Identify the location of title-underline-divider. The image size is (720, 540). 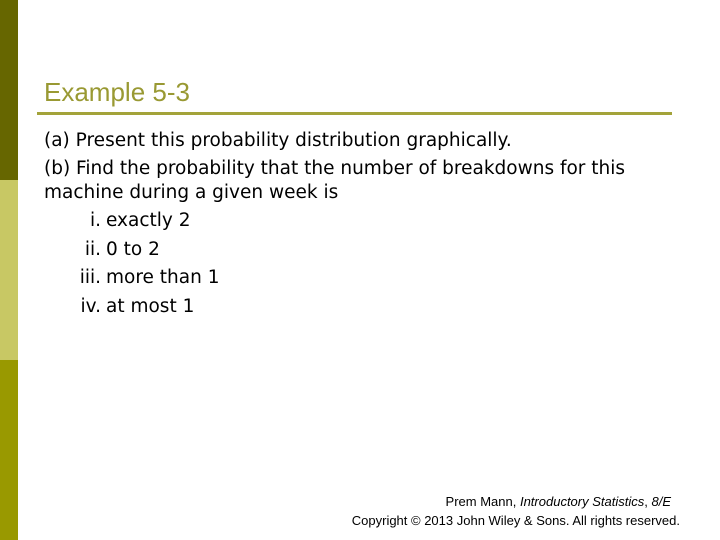
(354, 113).